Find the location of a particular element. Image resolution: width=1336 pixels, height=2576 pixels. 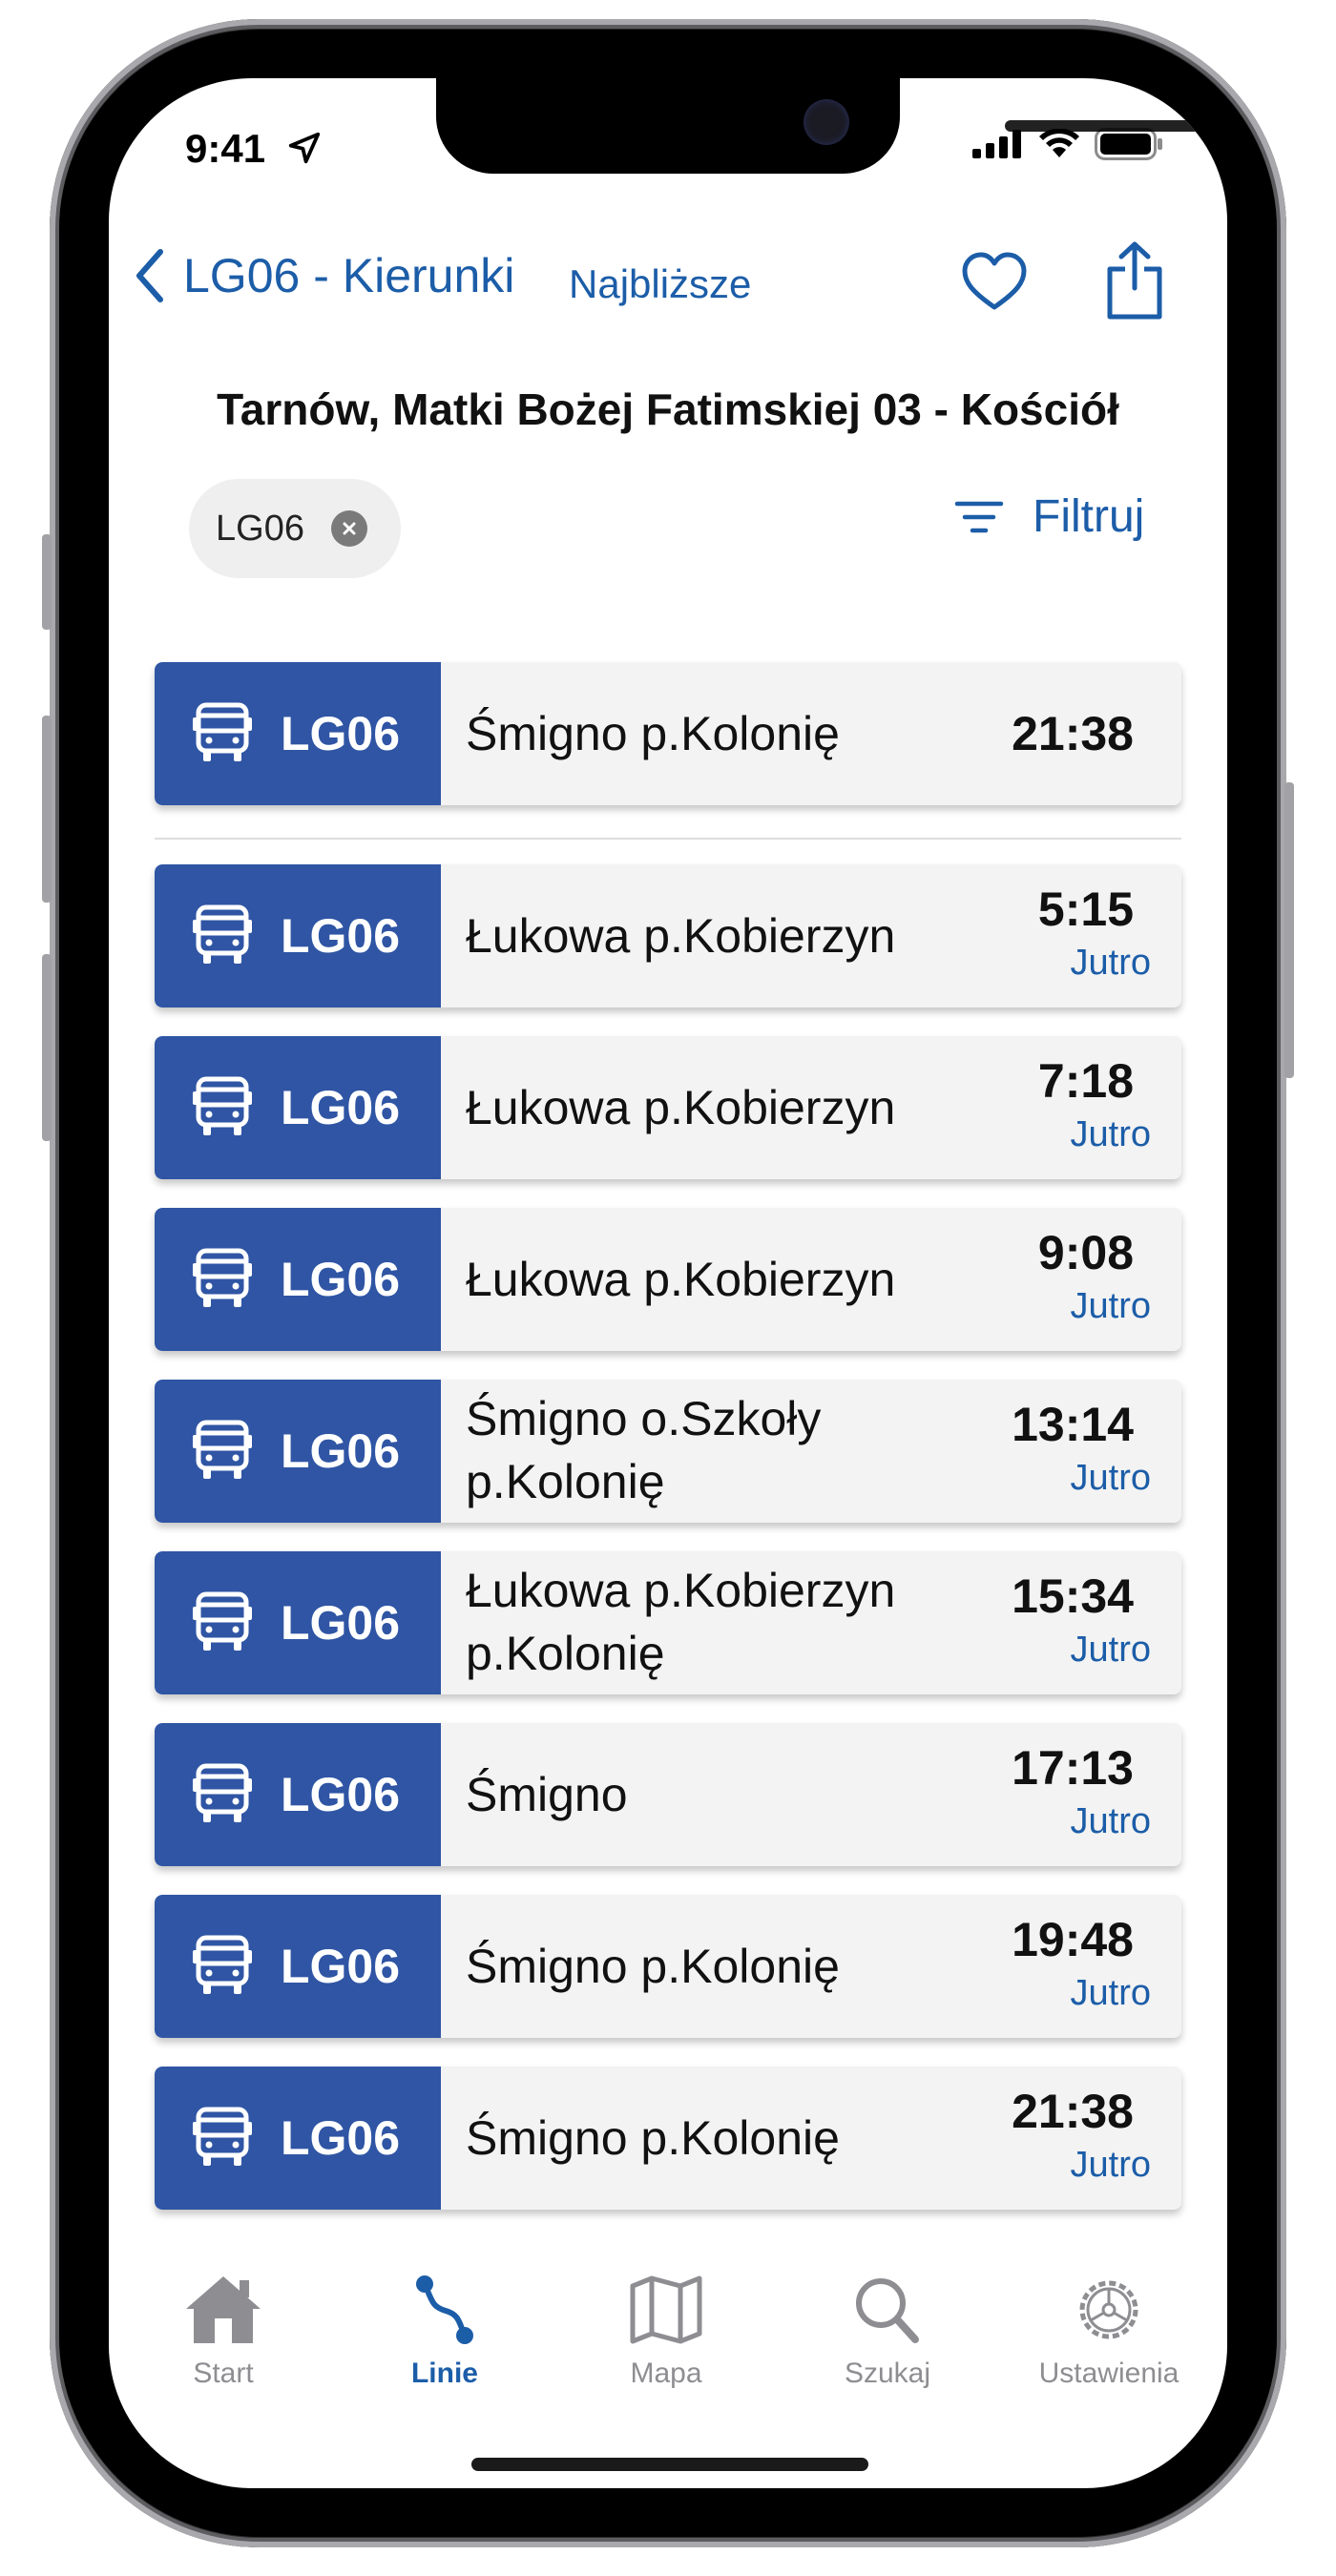

tab-start: Start is located at coordinates (223, 2331).